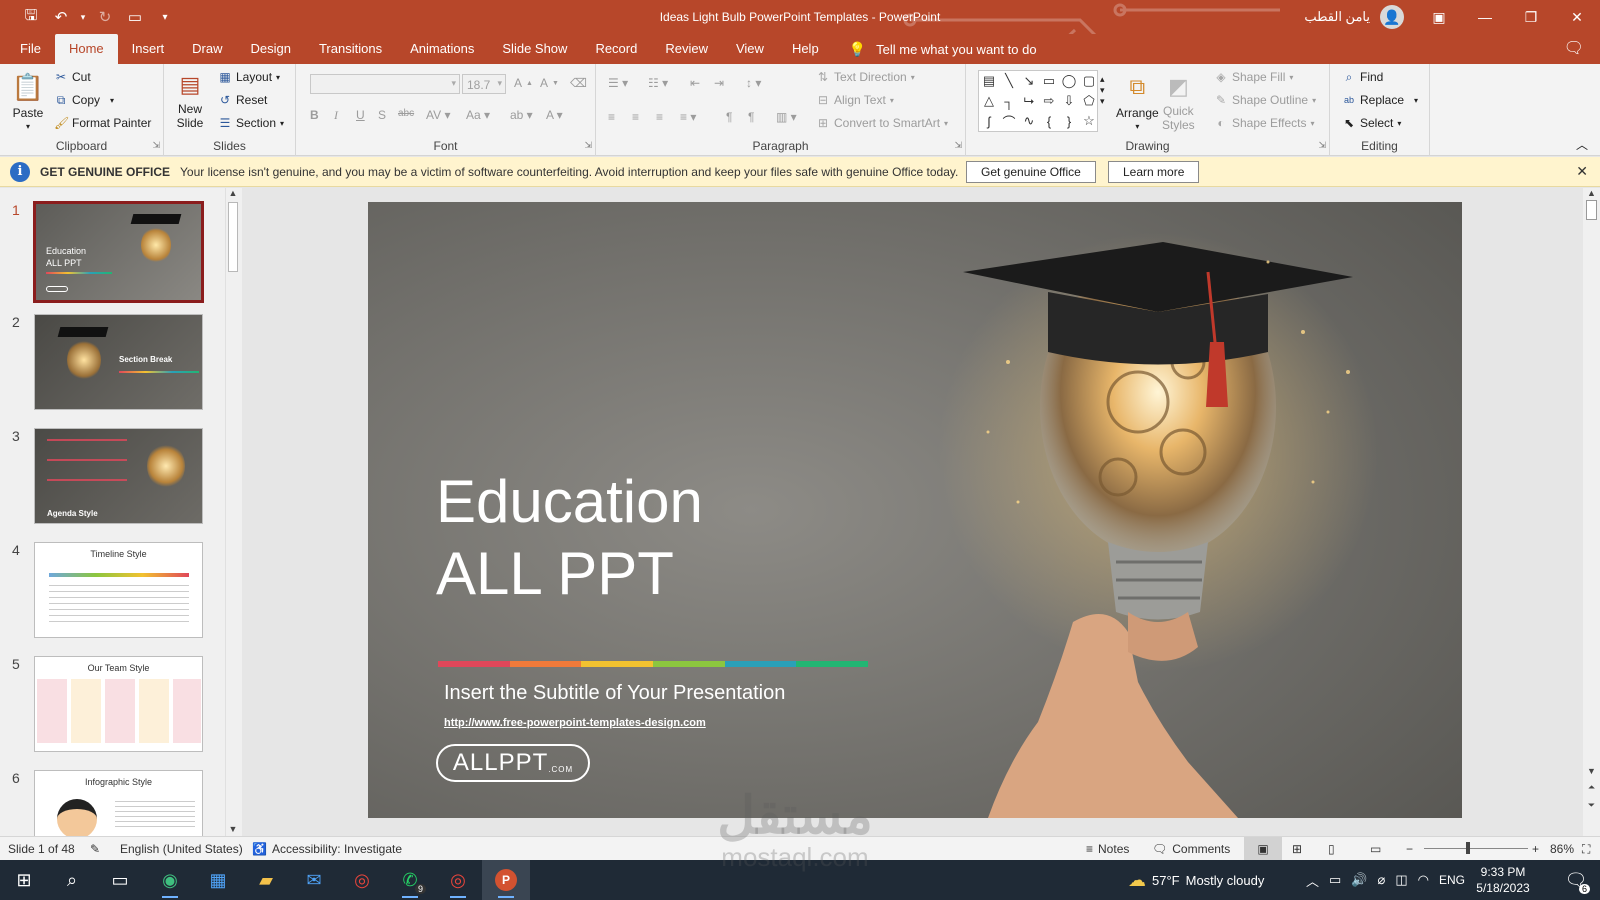  What do you see at coordinates (438, 115) in the screenshot?
I see `character-spacing-button: AV ▾` at bounding box center [438, 115].